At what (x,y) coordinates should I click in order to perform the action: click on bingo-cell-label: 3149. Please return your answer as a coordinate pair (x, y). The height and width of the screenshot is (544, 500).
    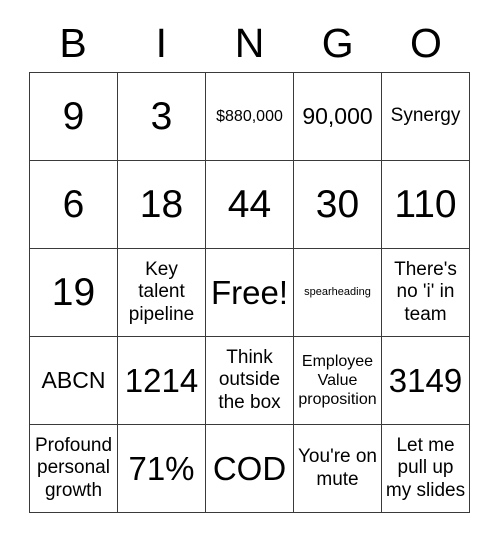
    Looking at the image, I should click on (425, 380).